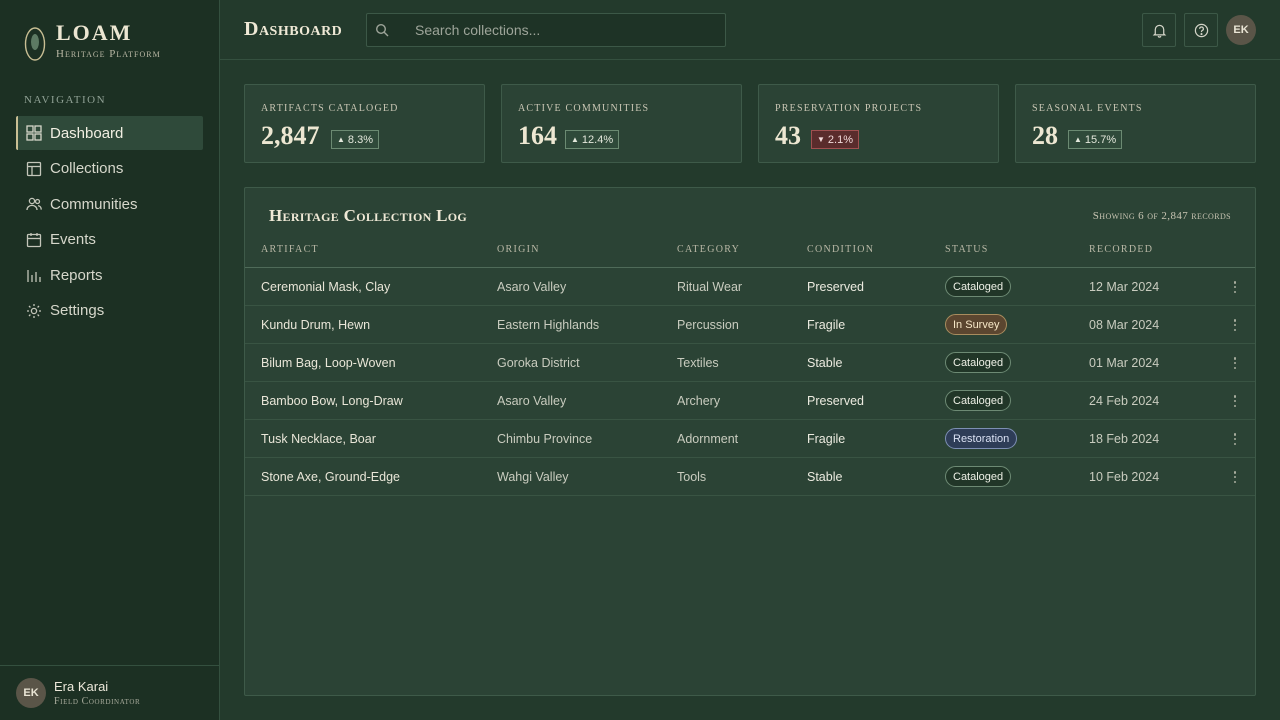 Image resolution: width=1280 pixels, height=720 pixels. Describe the element at coordinates (1121, 249) in the screenshot. I see `column-header-recorded: Recorded` at that location.